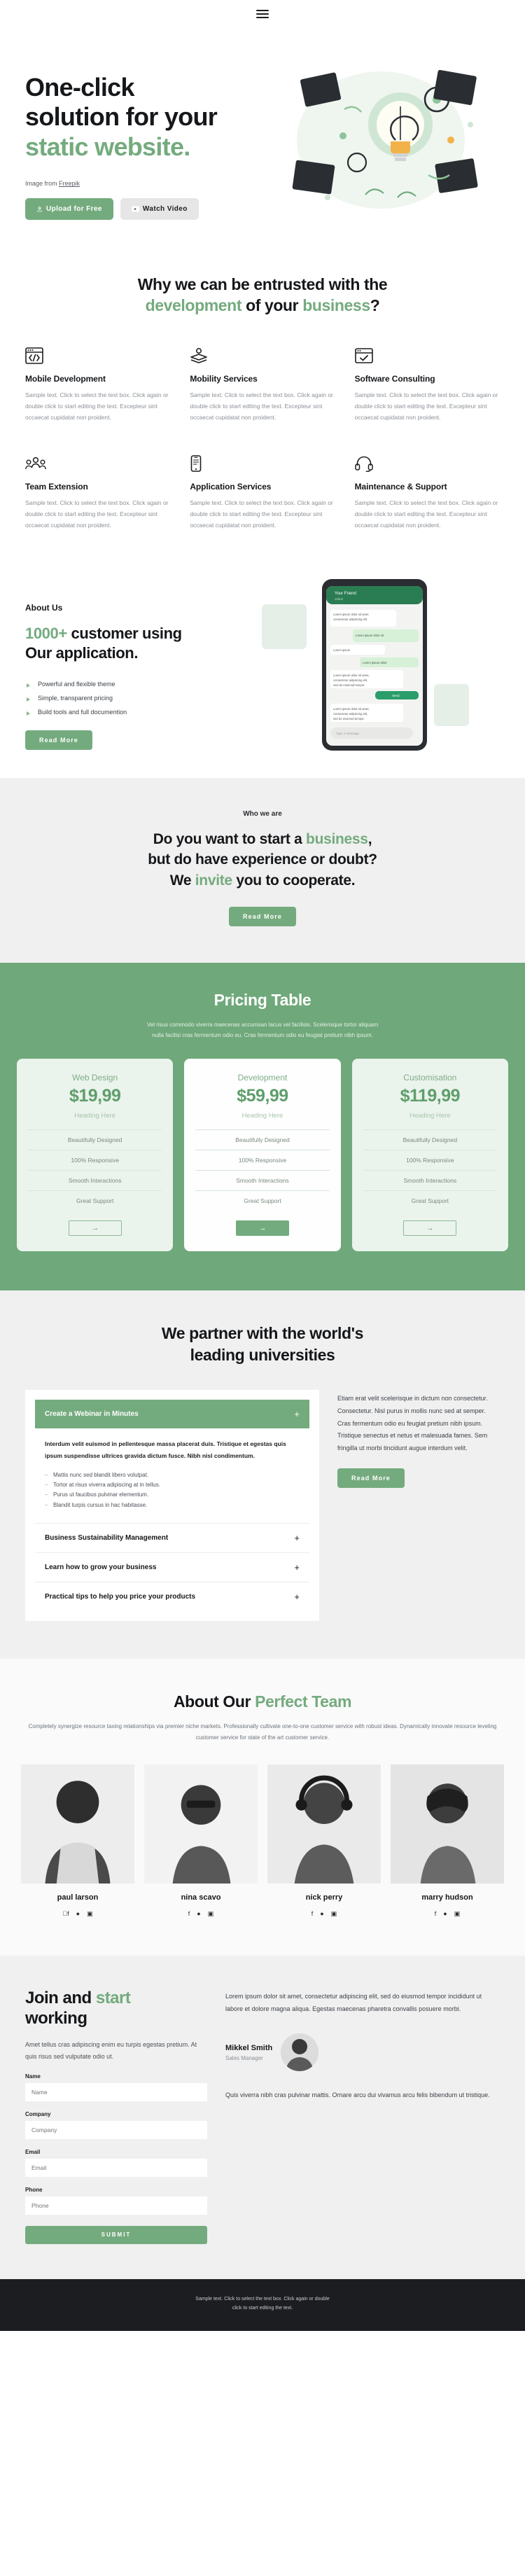  I want to click on features-title-part3: ?, so click(375, 305).